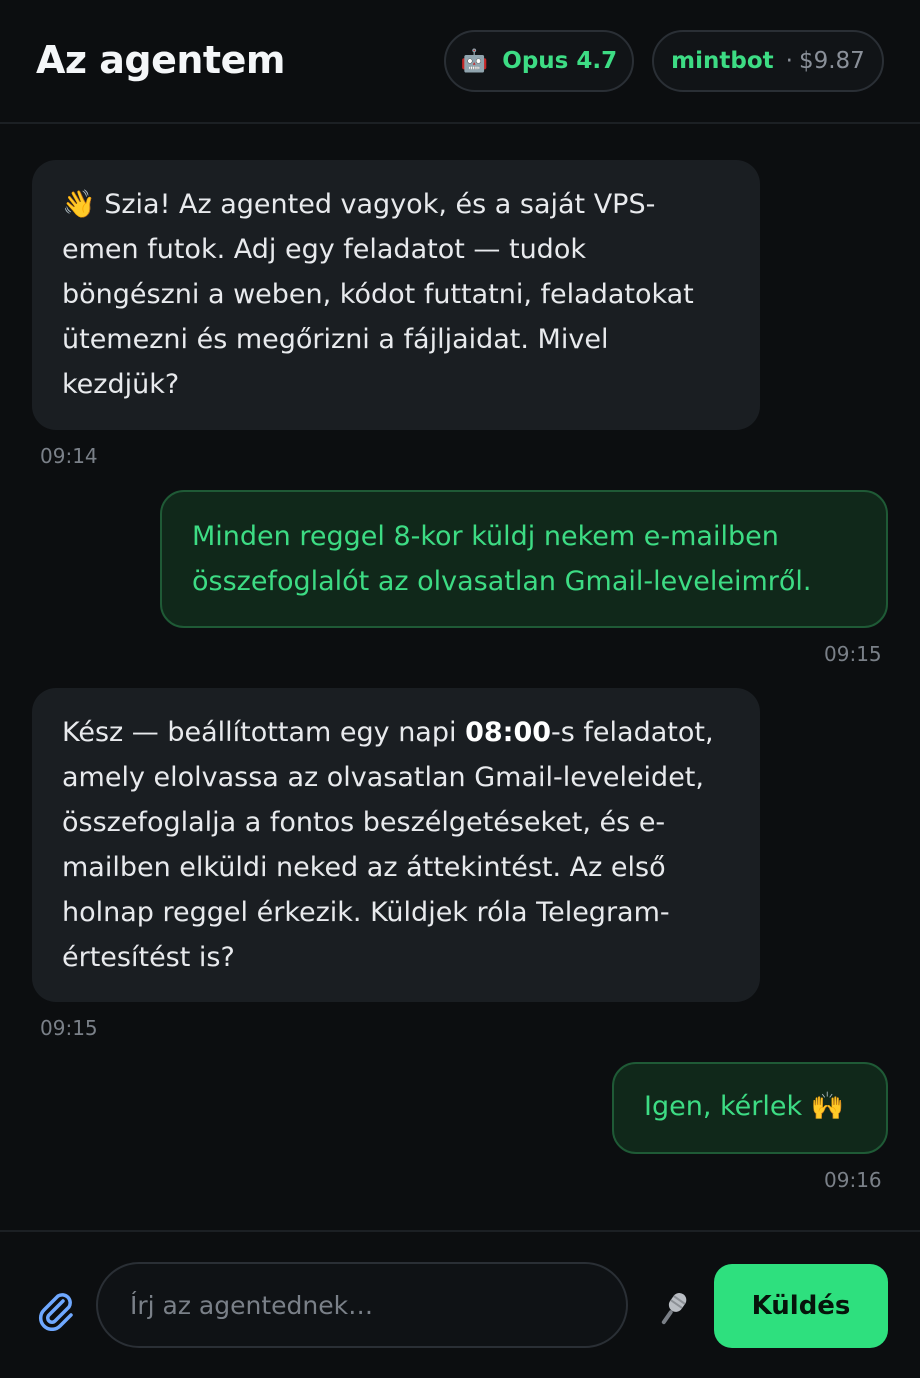 The image size is (920, 1378). What do you see at coordinates (69, 456) in the screenshot?
I see `message-timestamp: 09:14` at bounding box center [69, 456].